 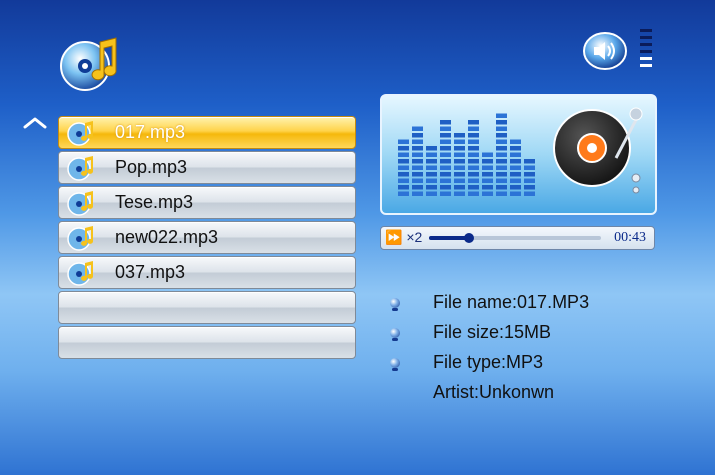 What do you see at coordinates (207, 167) in the screenshot?
I see `playlist-item: Pop.mp3` at bounding box center [207, 167].